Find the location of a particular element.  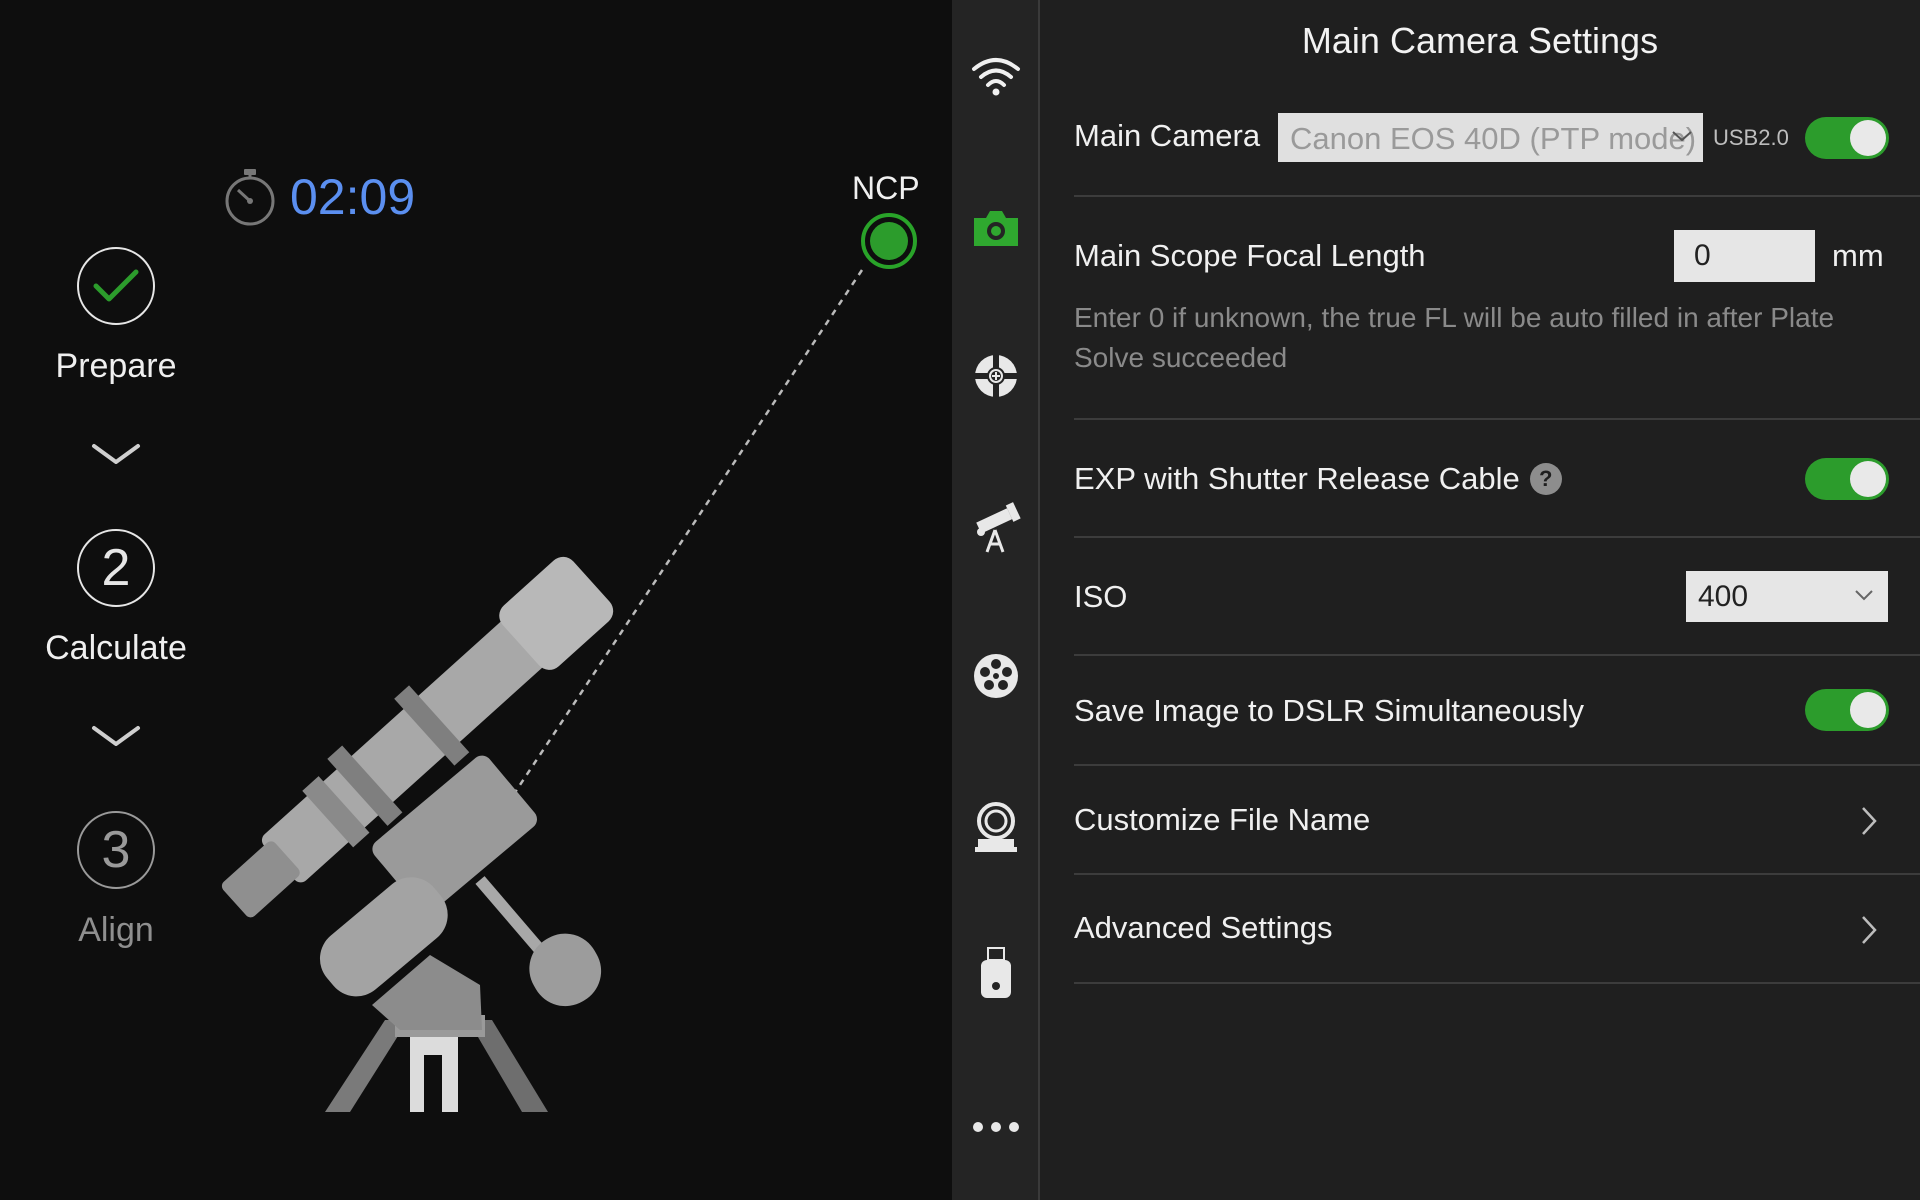

customize-file-name-row: Customize File Name is located at coordinates (1480, 819).